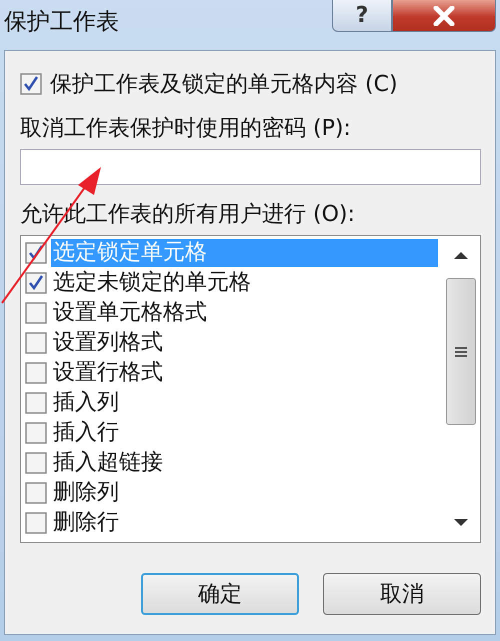 The image size is (500, 641). What do you see at coordinates (461, 523) in the screenshot?
I see `scroll-down-icon` at bounding box center [461, 523].